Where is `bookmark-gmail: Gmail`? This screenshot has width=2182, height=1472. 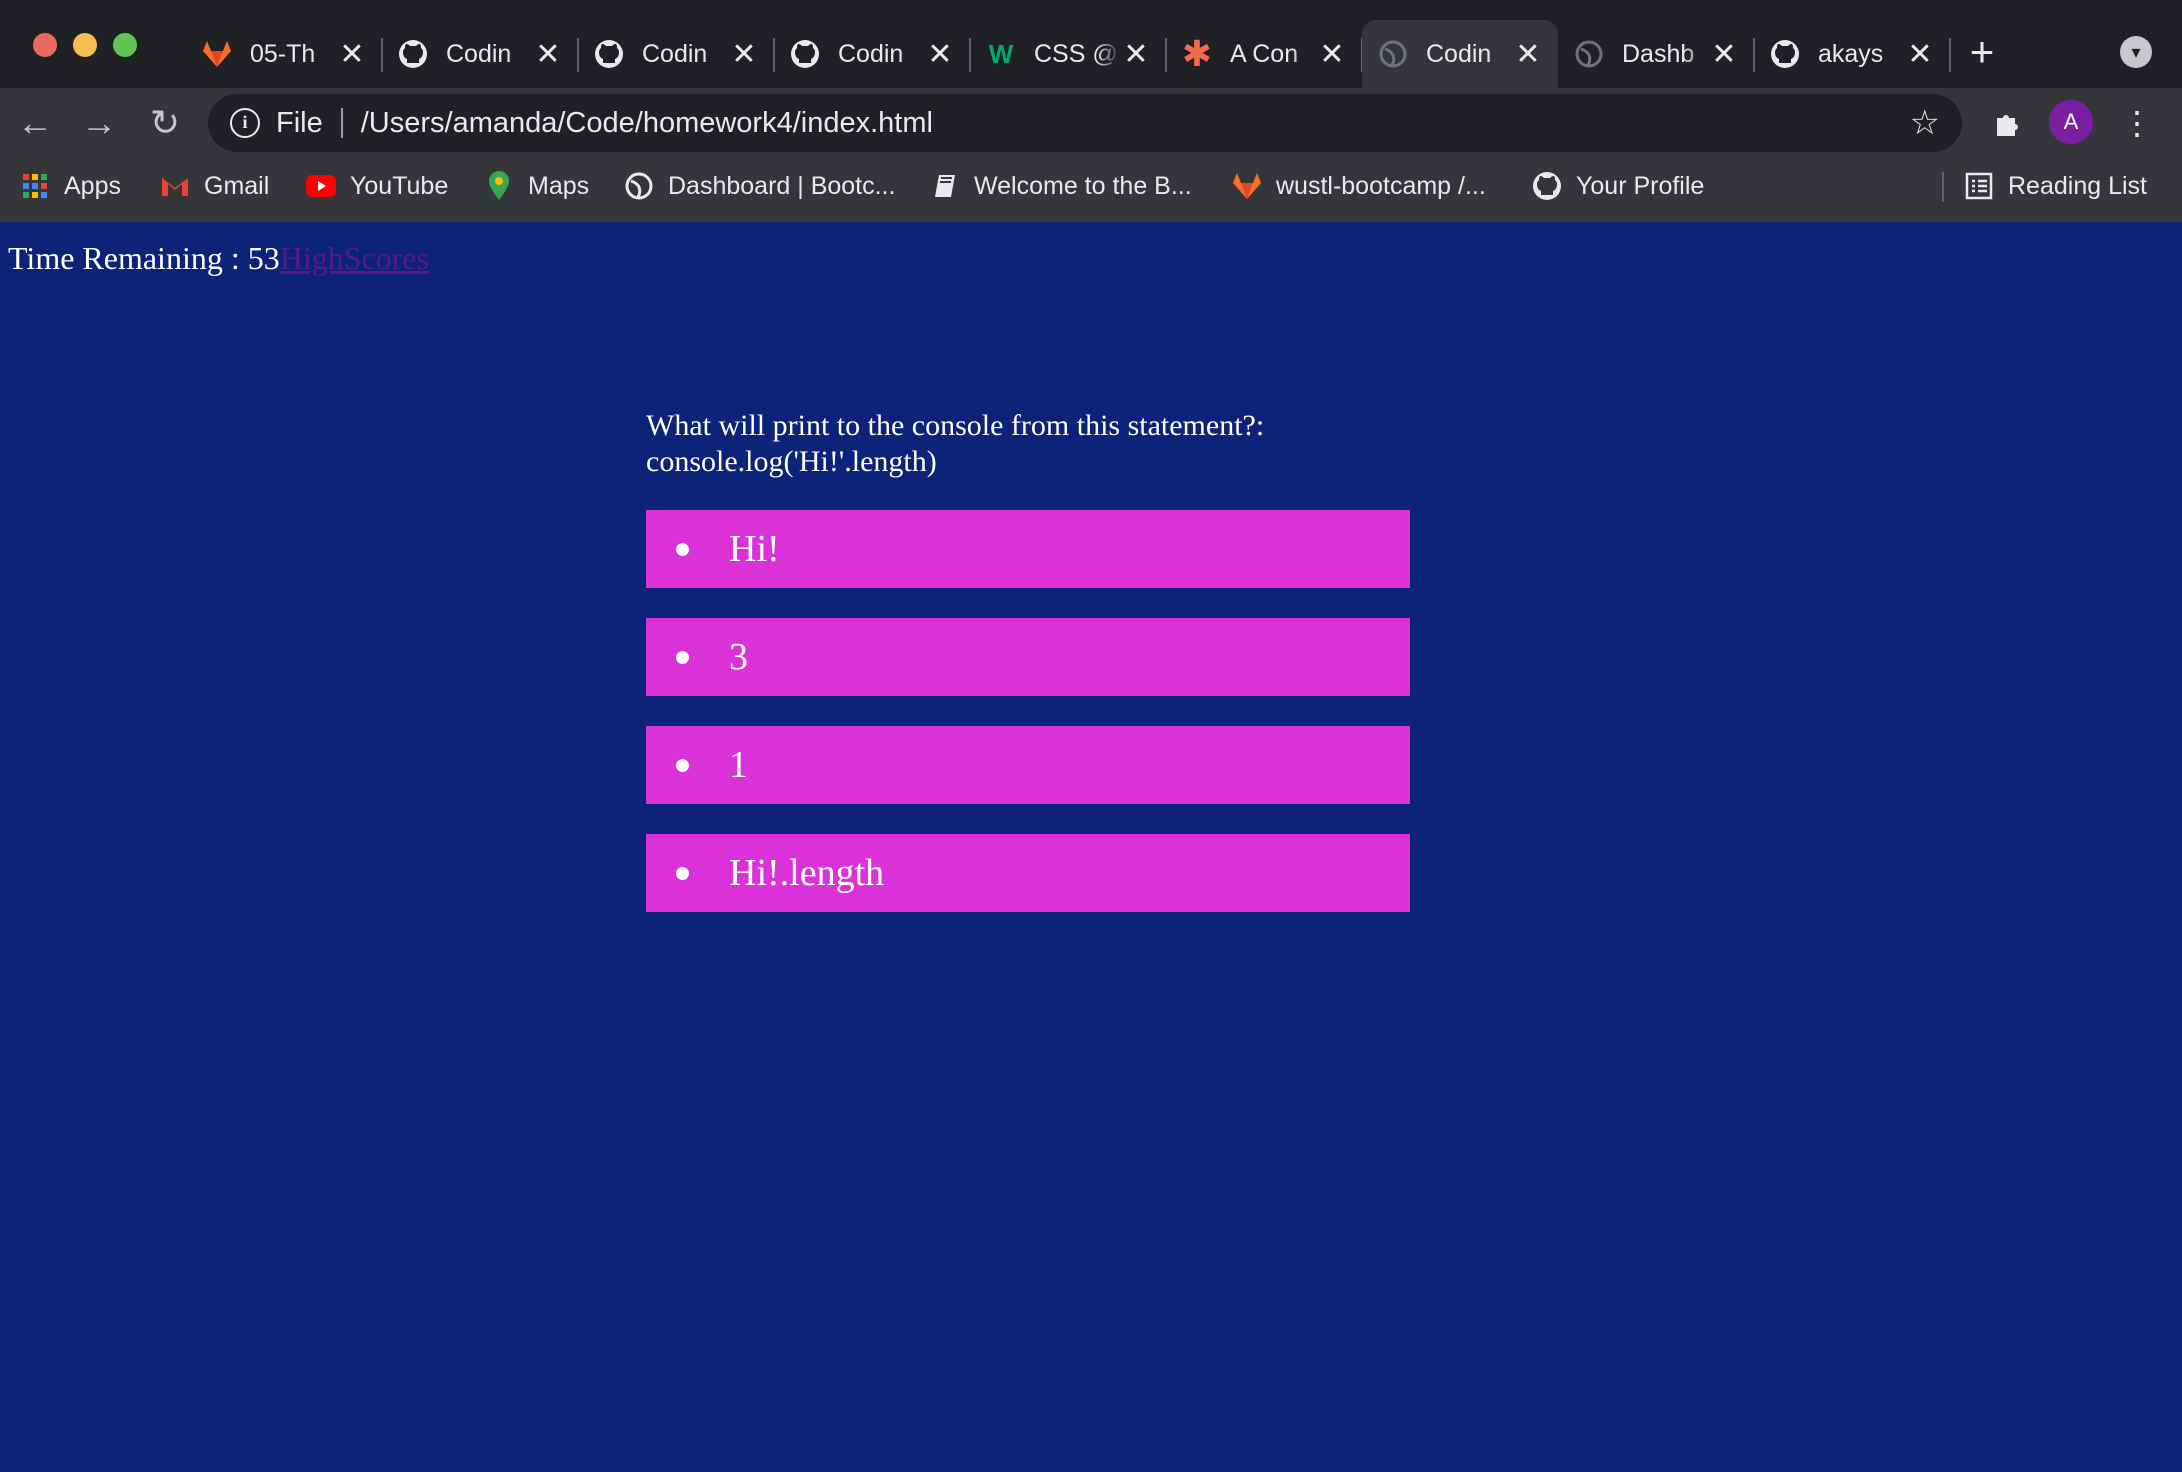
bookmark-gmail: Gmail is located at coordinates (214, 186).